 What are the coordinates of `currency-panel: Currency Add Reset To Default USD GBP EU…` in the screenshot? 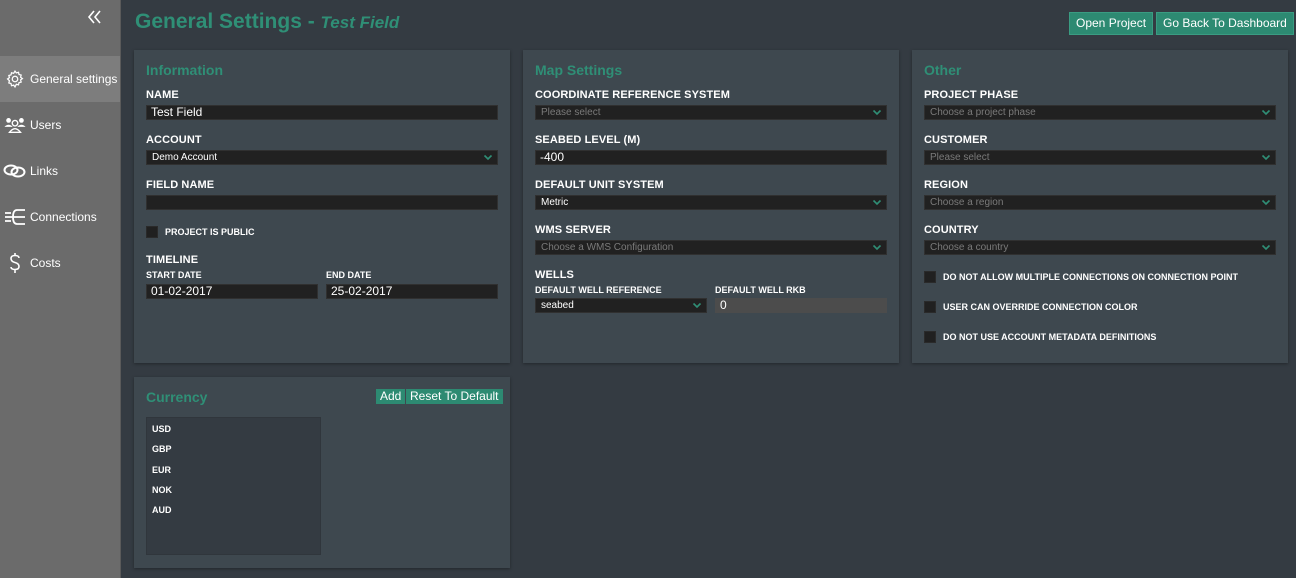 It's located at (322, 472).